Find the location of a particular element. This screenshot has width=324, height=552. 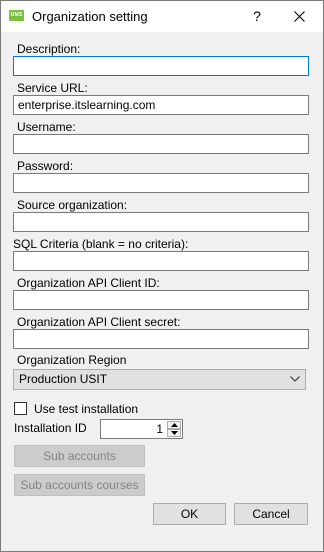

caret-up-icon is located at coordinates (174, 425).